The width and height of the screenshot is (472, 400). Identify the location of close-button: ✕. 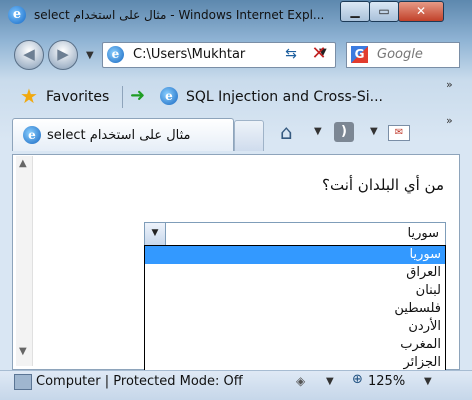
(421, 11).